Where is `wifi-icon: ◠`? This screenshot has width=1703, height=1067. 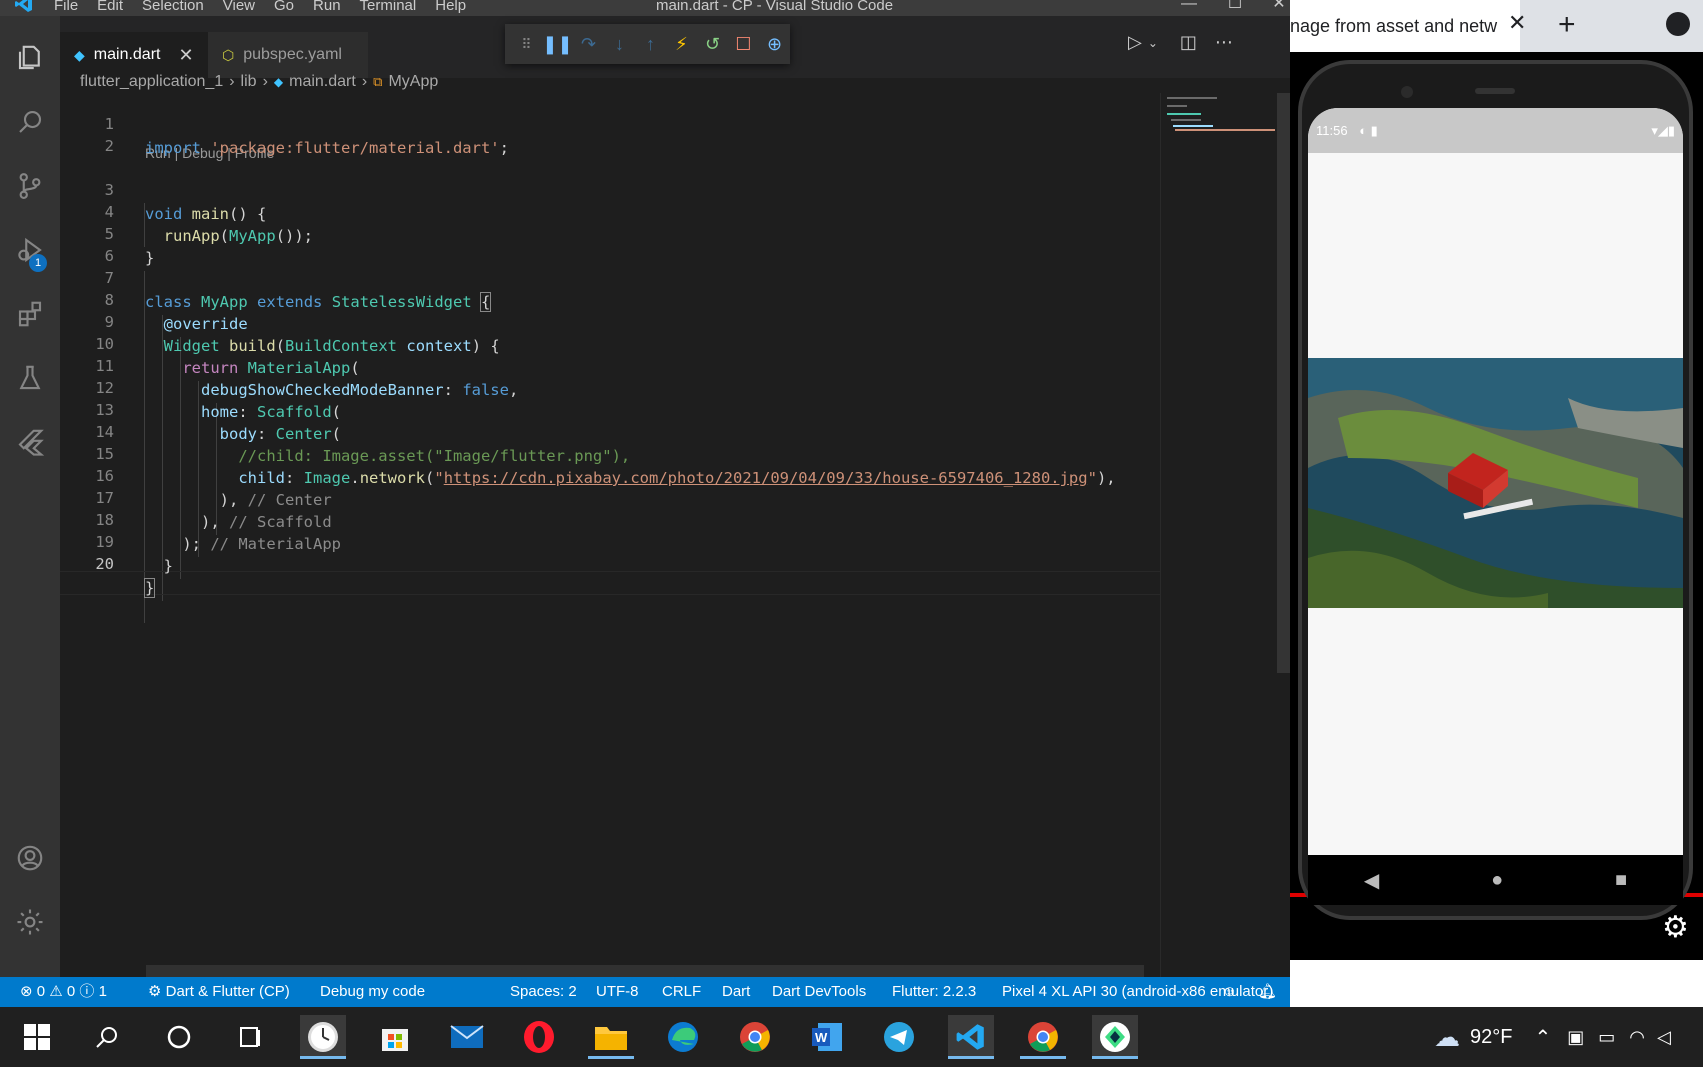 wifi-icon: ◠ is located at coordinates (1637, 1037).